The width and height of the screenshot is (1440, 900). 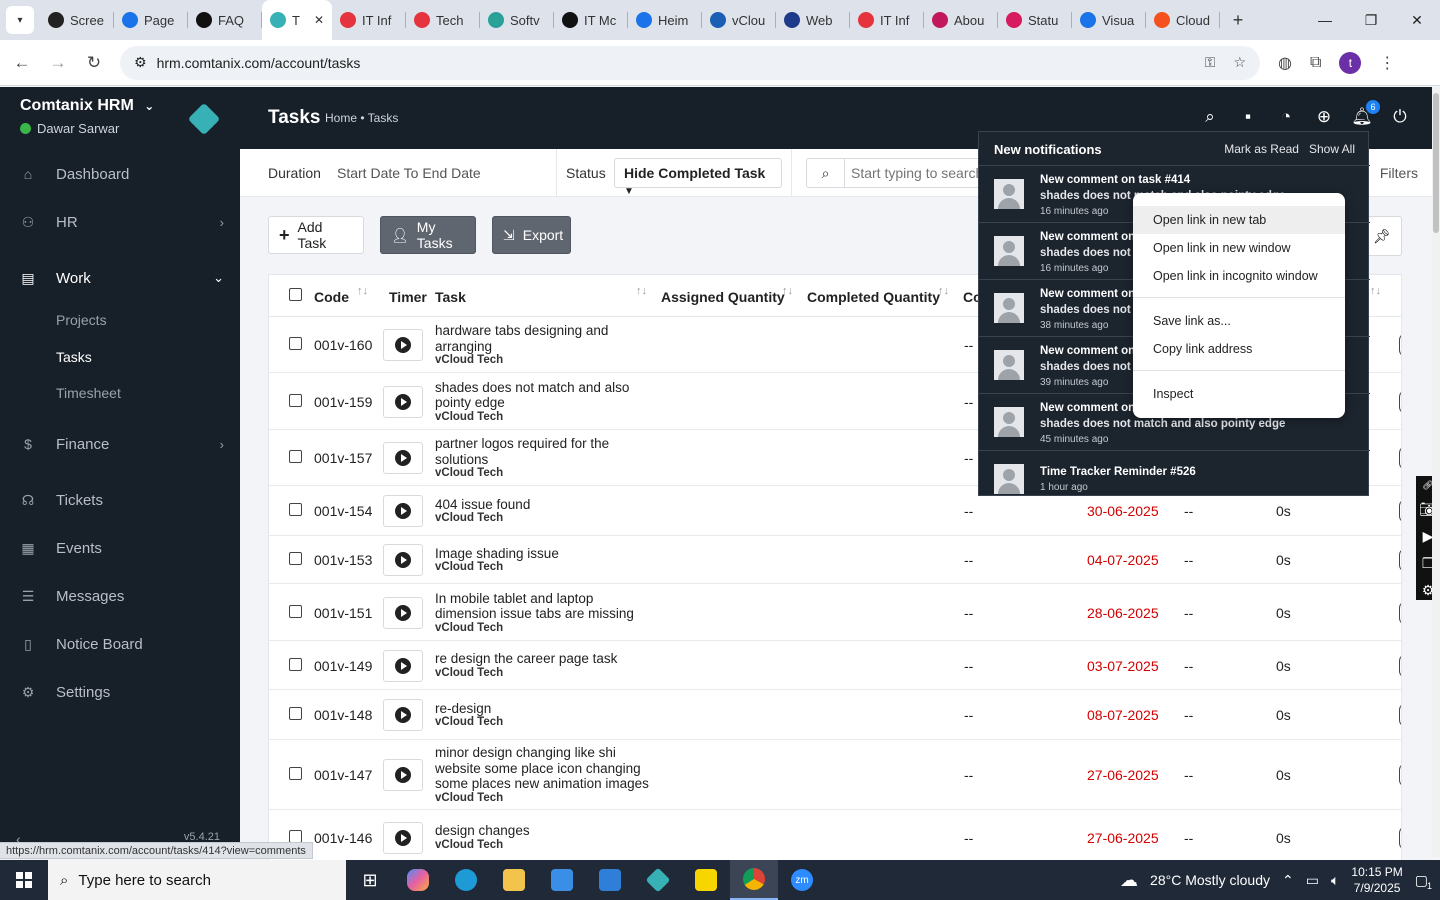 What do you see at coordinates (610, 880) in the screenshot?
I see `mail-icon` at bounding box center [610, 880].